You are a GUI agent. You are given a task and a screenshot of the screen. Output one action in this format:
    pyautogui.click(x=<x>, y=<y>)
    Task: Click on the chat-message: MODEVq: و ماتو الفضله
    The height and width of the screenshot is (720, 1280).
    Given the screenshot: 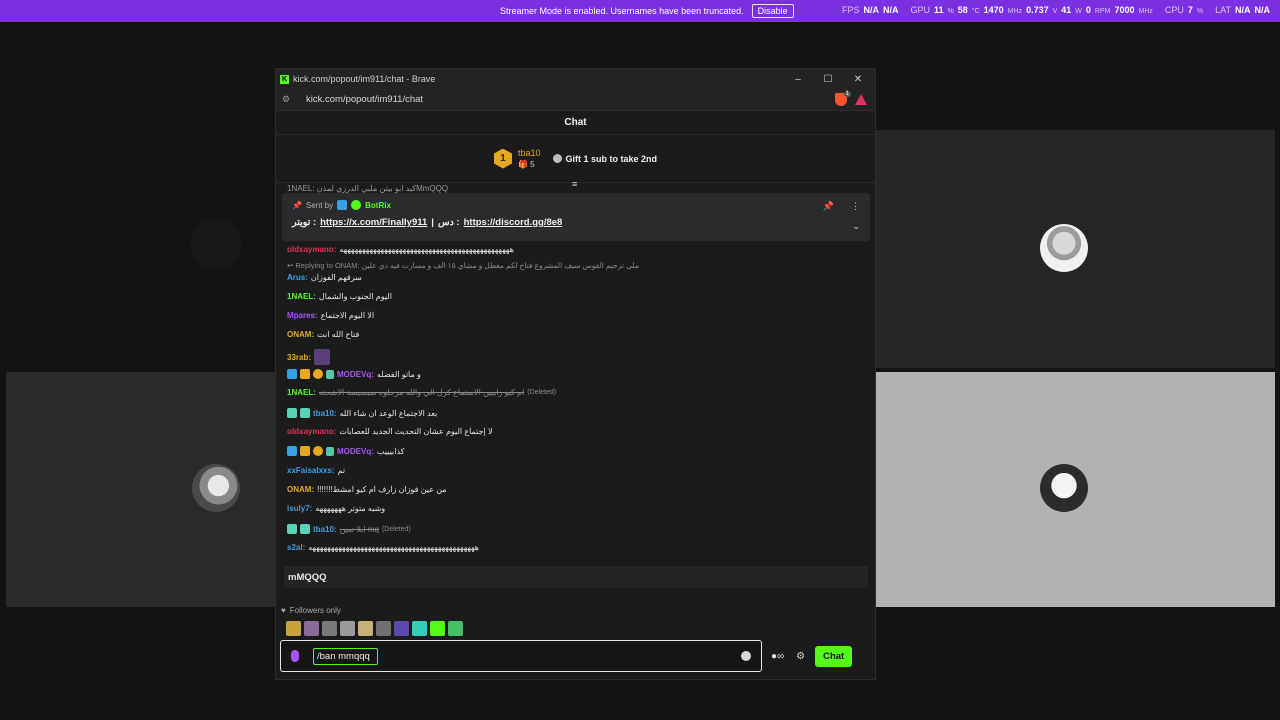 What is the action you would take?
    pyautogui.click(x=354, y=374)
    